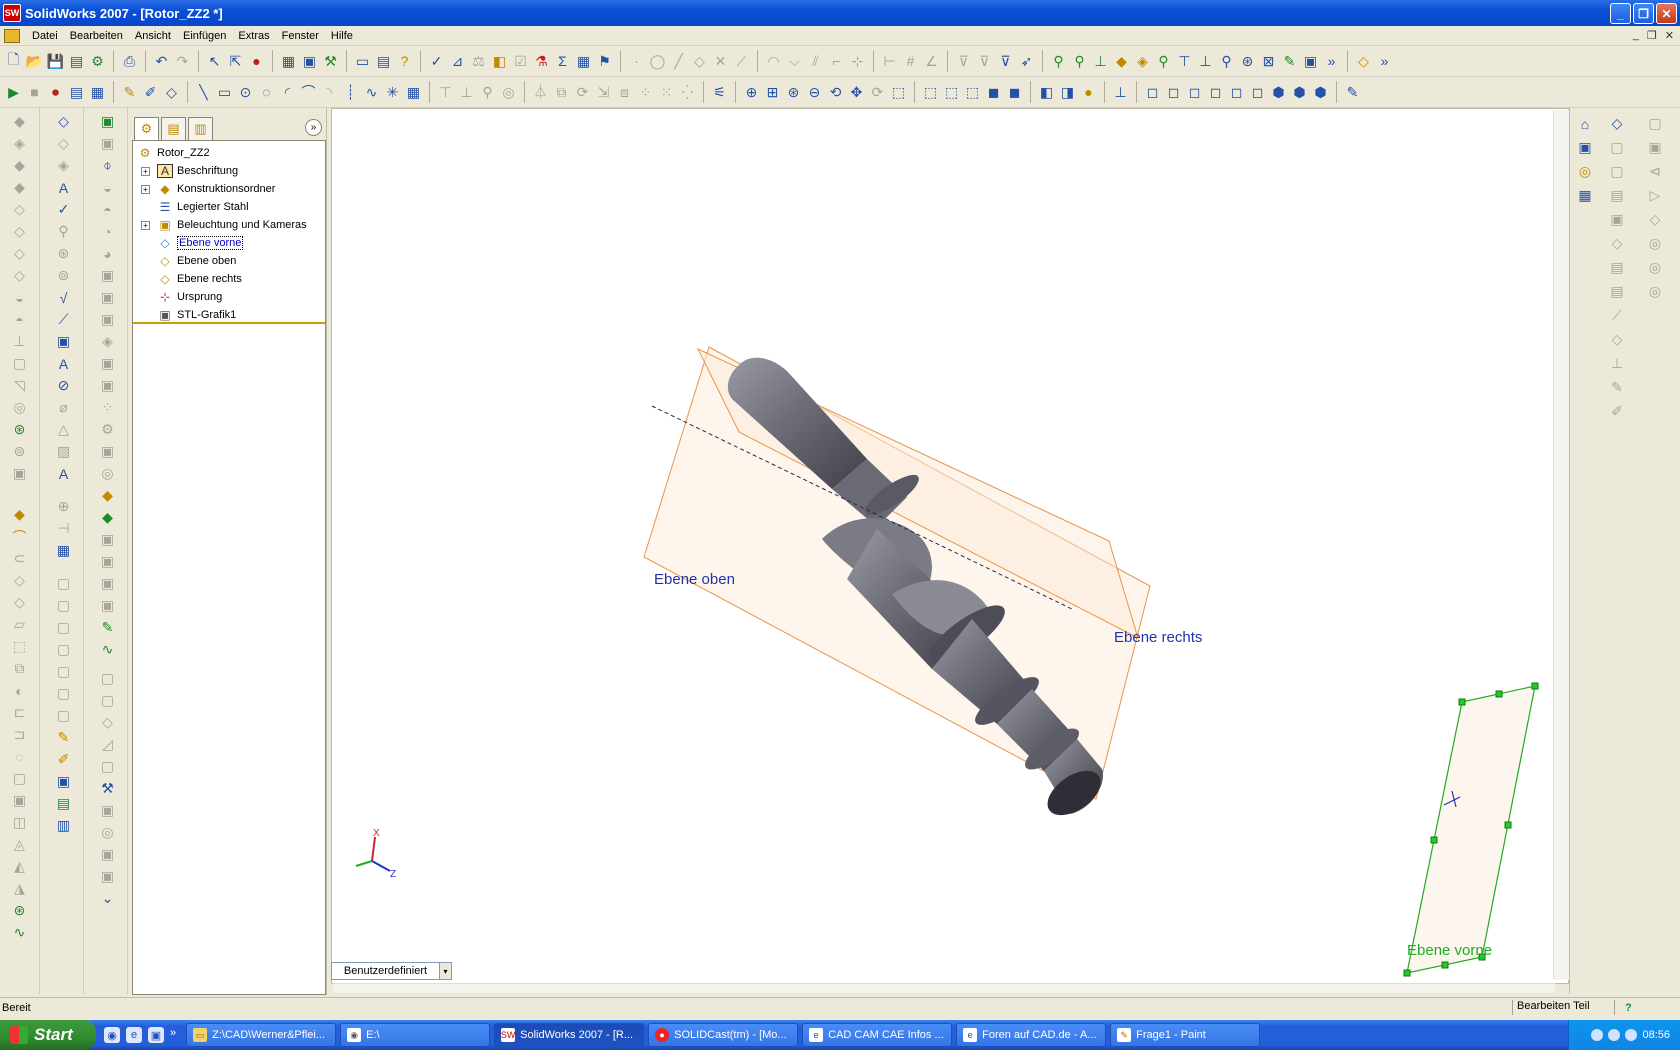 This screenshot has width=1680, height=1050. Describe the element at coordinates (350, 92) in the screenshot. I see `centerline-icon: ┊` at that location.